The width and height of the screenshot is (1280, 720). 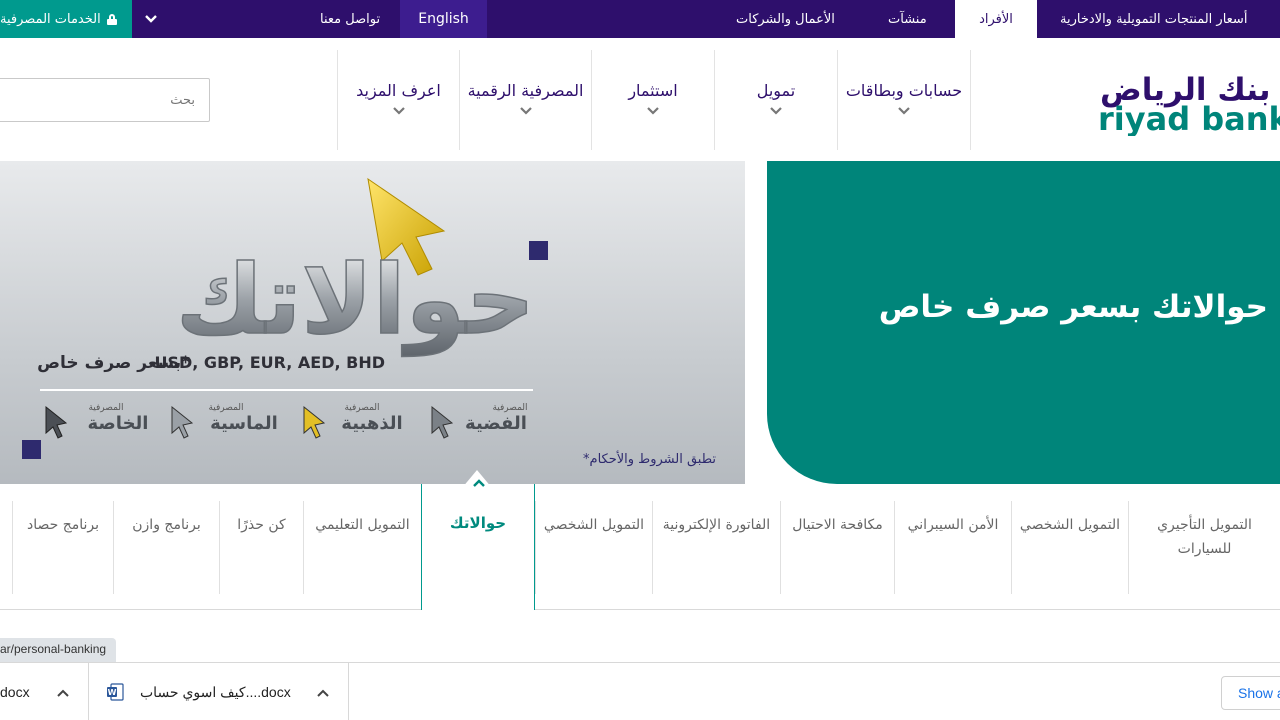 What do you see at coordinates (118, 423) in the screenshot?
I see `svg-text: الخاصة` at bounding box center [118, 423].